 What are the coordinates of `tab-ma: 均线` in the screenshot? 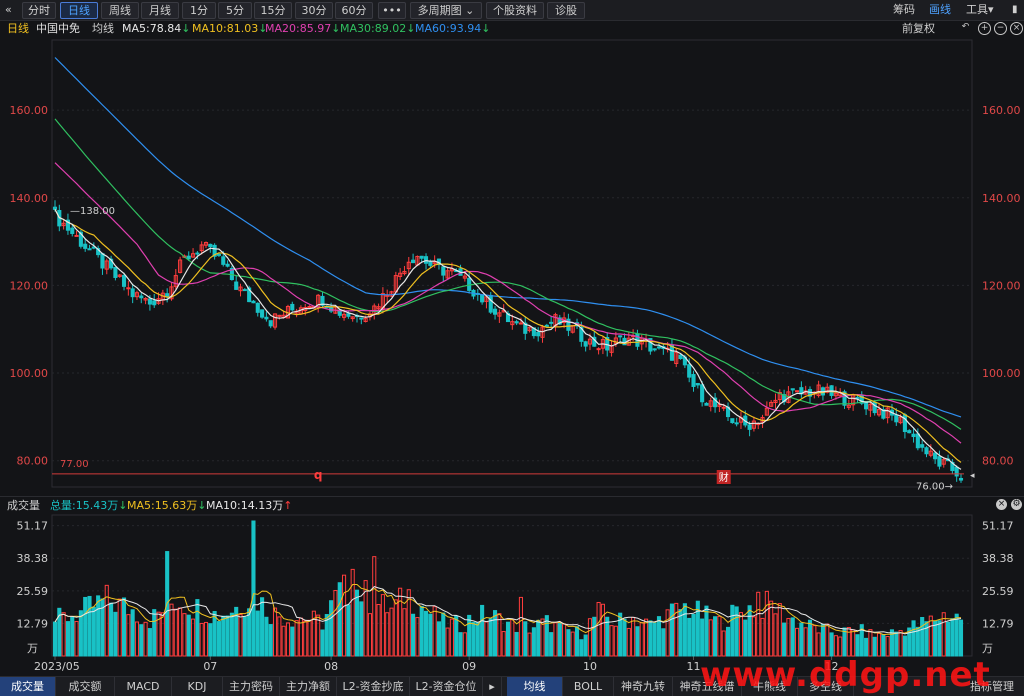 It's located at (535, 686).